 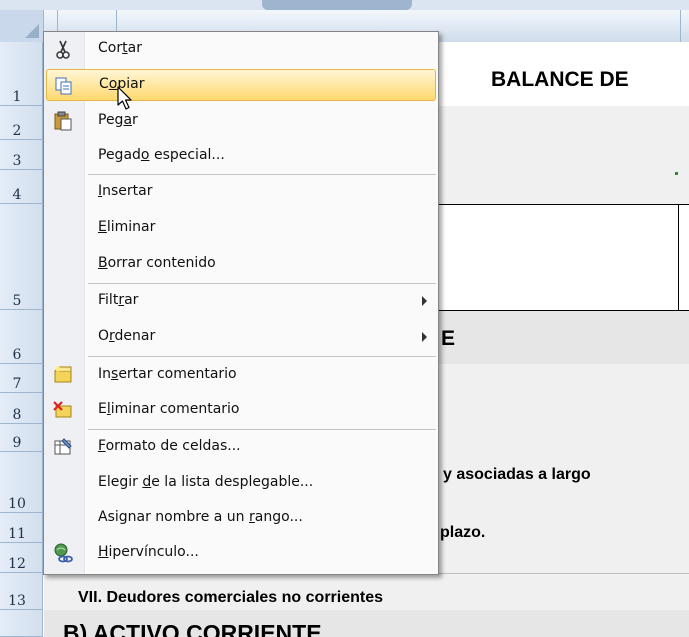 I want to click on row-header-2: 2, so click(x=21, y=123).